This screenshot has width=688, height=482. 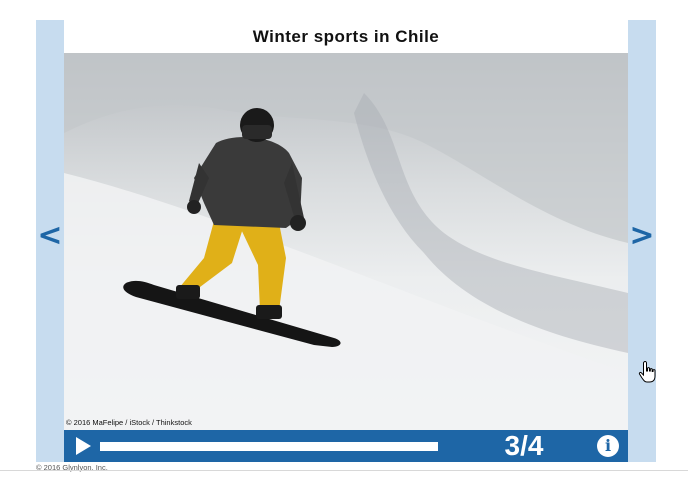 I want to click on player-controls: 3/4 i, so click(x=346, y=446).